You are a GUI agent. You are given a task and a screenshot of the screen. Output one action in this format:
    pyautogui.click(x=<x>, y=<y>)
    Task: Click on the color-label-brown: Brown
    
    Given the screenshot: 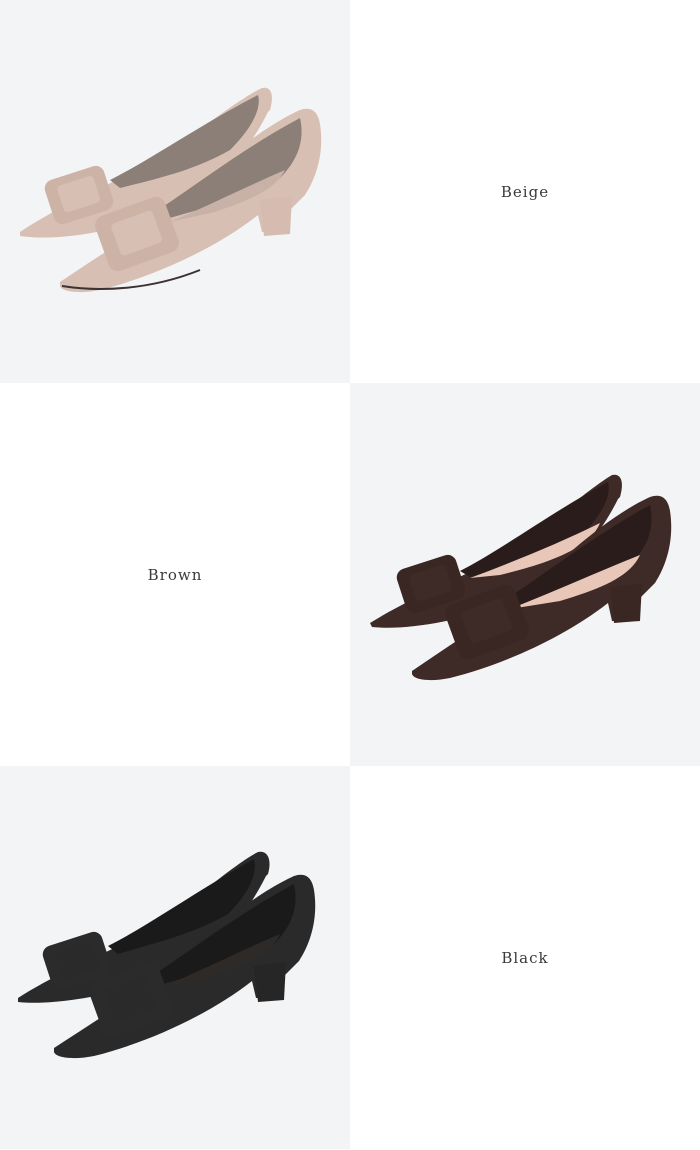 What is the action you would take?
    pyautogui.click(x=175, y=574)
    